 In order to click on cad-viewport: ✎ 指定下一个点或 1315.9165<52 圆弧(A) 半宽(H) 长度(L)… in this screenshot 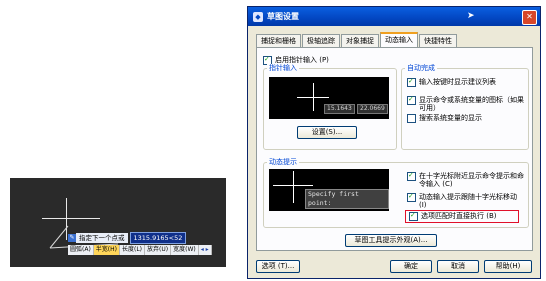, I will do `click(118, 222)`.